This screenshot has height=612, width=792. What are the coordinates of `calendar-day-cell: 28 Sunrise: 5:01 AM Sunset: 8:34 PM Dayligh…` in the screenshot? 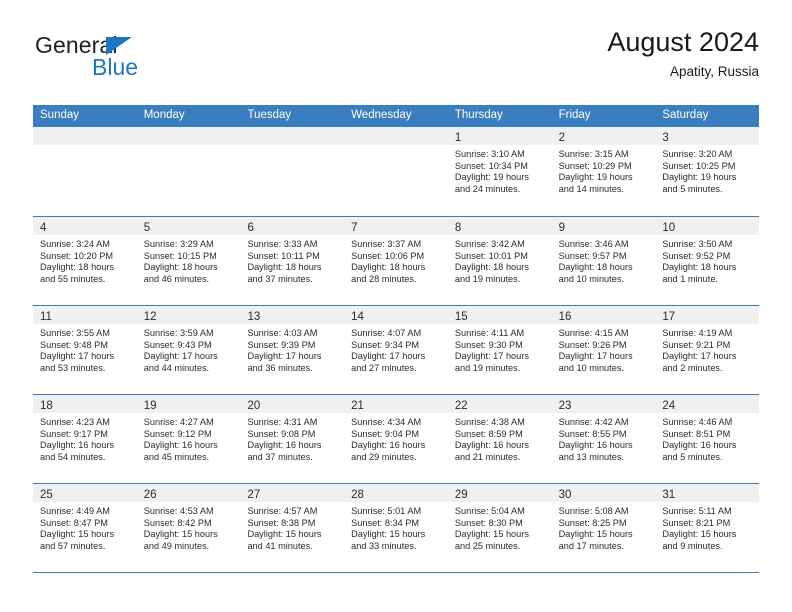 It's located at (396, 528).